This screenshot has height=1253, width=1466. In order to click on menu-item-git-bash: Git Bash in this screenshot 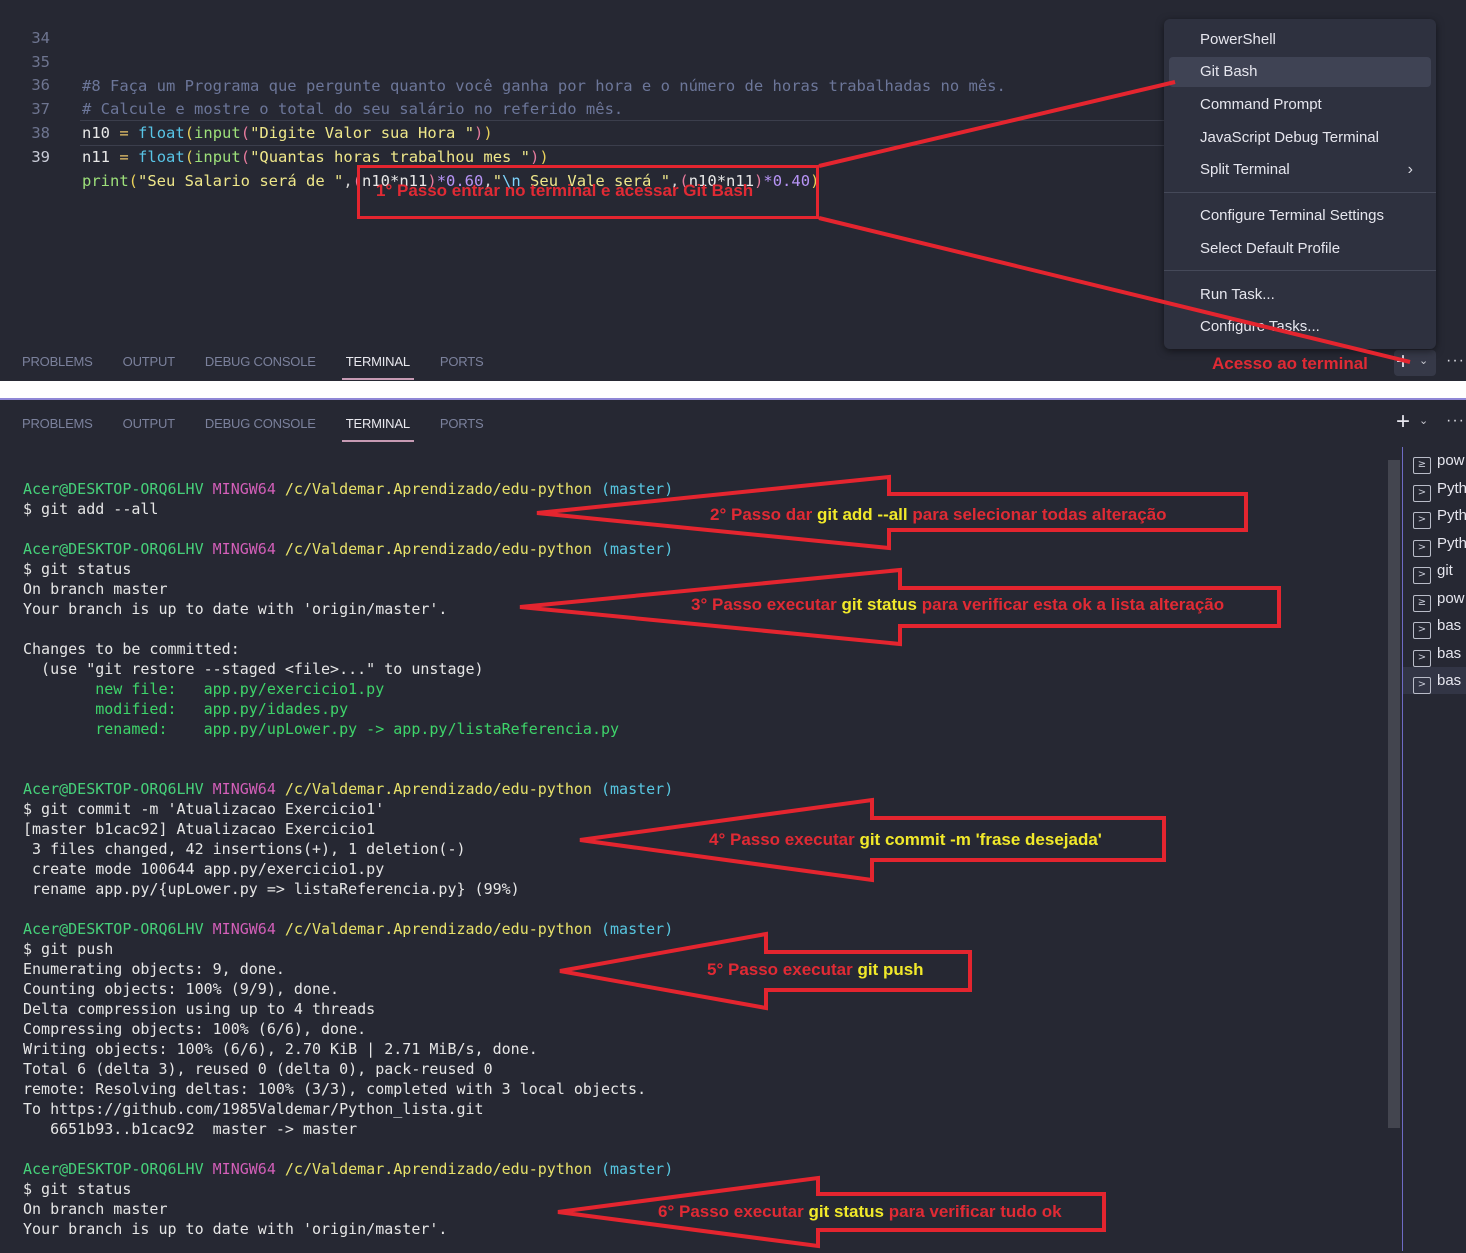, I will do `click(1300, 72)`.